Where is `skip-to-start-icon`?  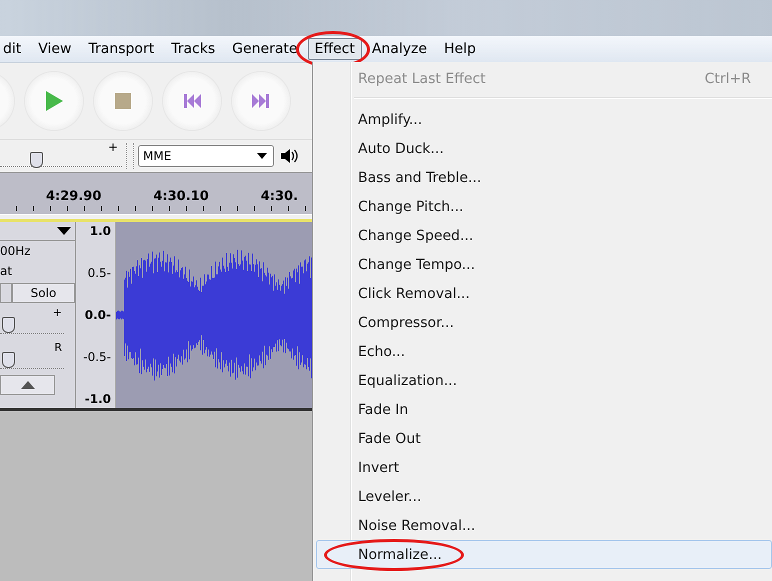
skip-to-start-icon is located at coordinates (192, 101).